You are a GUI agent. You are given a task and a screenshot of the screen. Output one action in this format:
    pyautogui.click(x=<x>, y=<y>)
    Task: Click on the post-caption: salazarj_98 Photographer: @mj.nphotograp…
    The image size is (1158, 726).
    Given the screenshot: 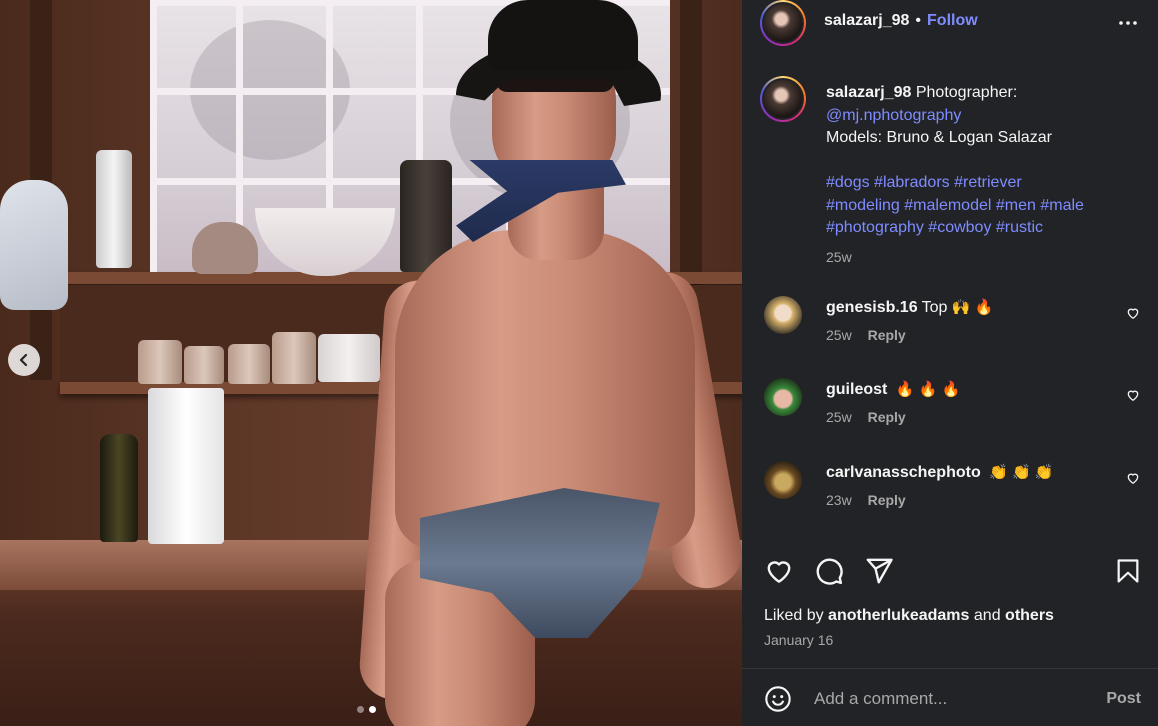 What is the action you would take?
    pyautogui.click(x=984, y=175)
    